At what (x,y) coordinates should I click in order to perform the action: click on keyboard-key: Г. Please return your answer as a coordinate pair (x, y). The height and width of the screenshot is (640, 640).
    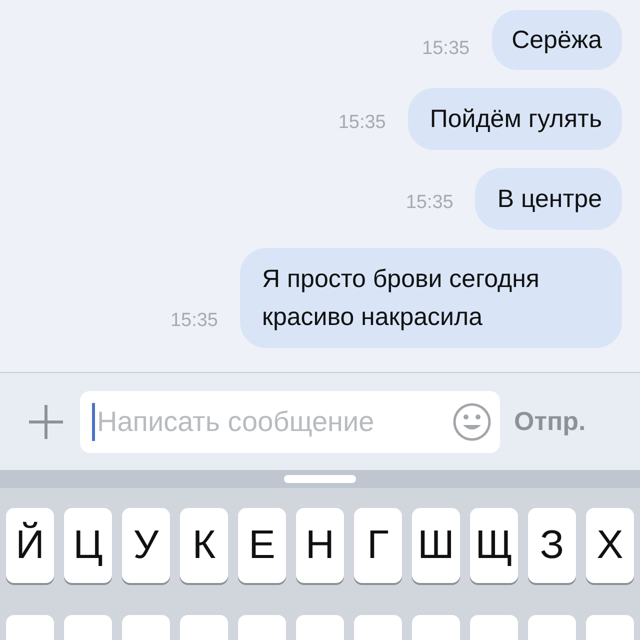
    Looking at the image, I should click on (378, 545).